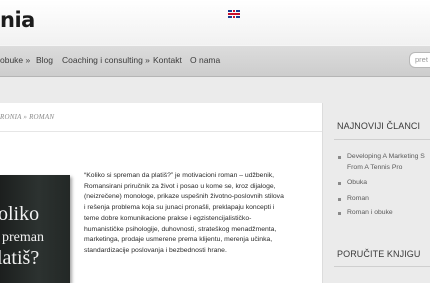  Describe the element at coordinates (386, 156) in the screenshot. I see `sidebar-item-label: Developing A Marketing S` at that location.